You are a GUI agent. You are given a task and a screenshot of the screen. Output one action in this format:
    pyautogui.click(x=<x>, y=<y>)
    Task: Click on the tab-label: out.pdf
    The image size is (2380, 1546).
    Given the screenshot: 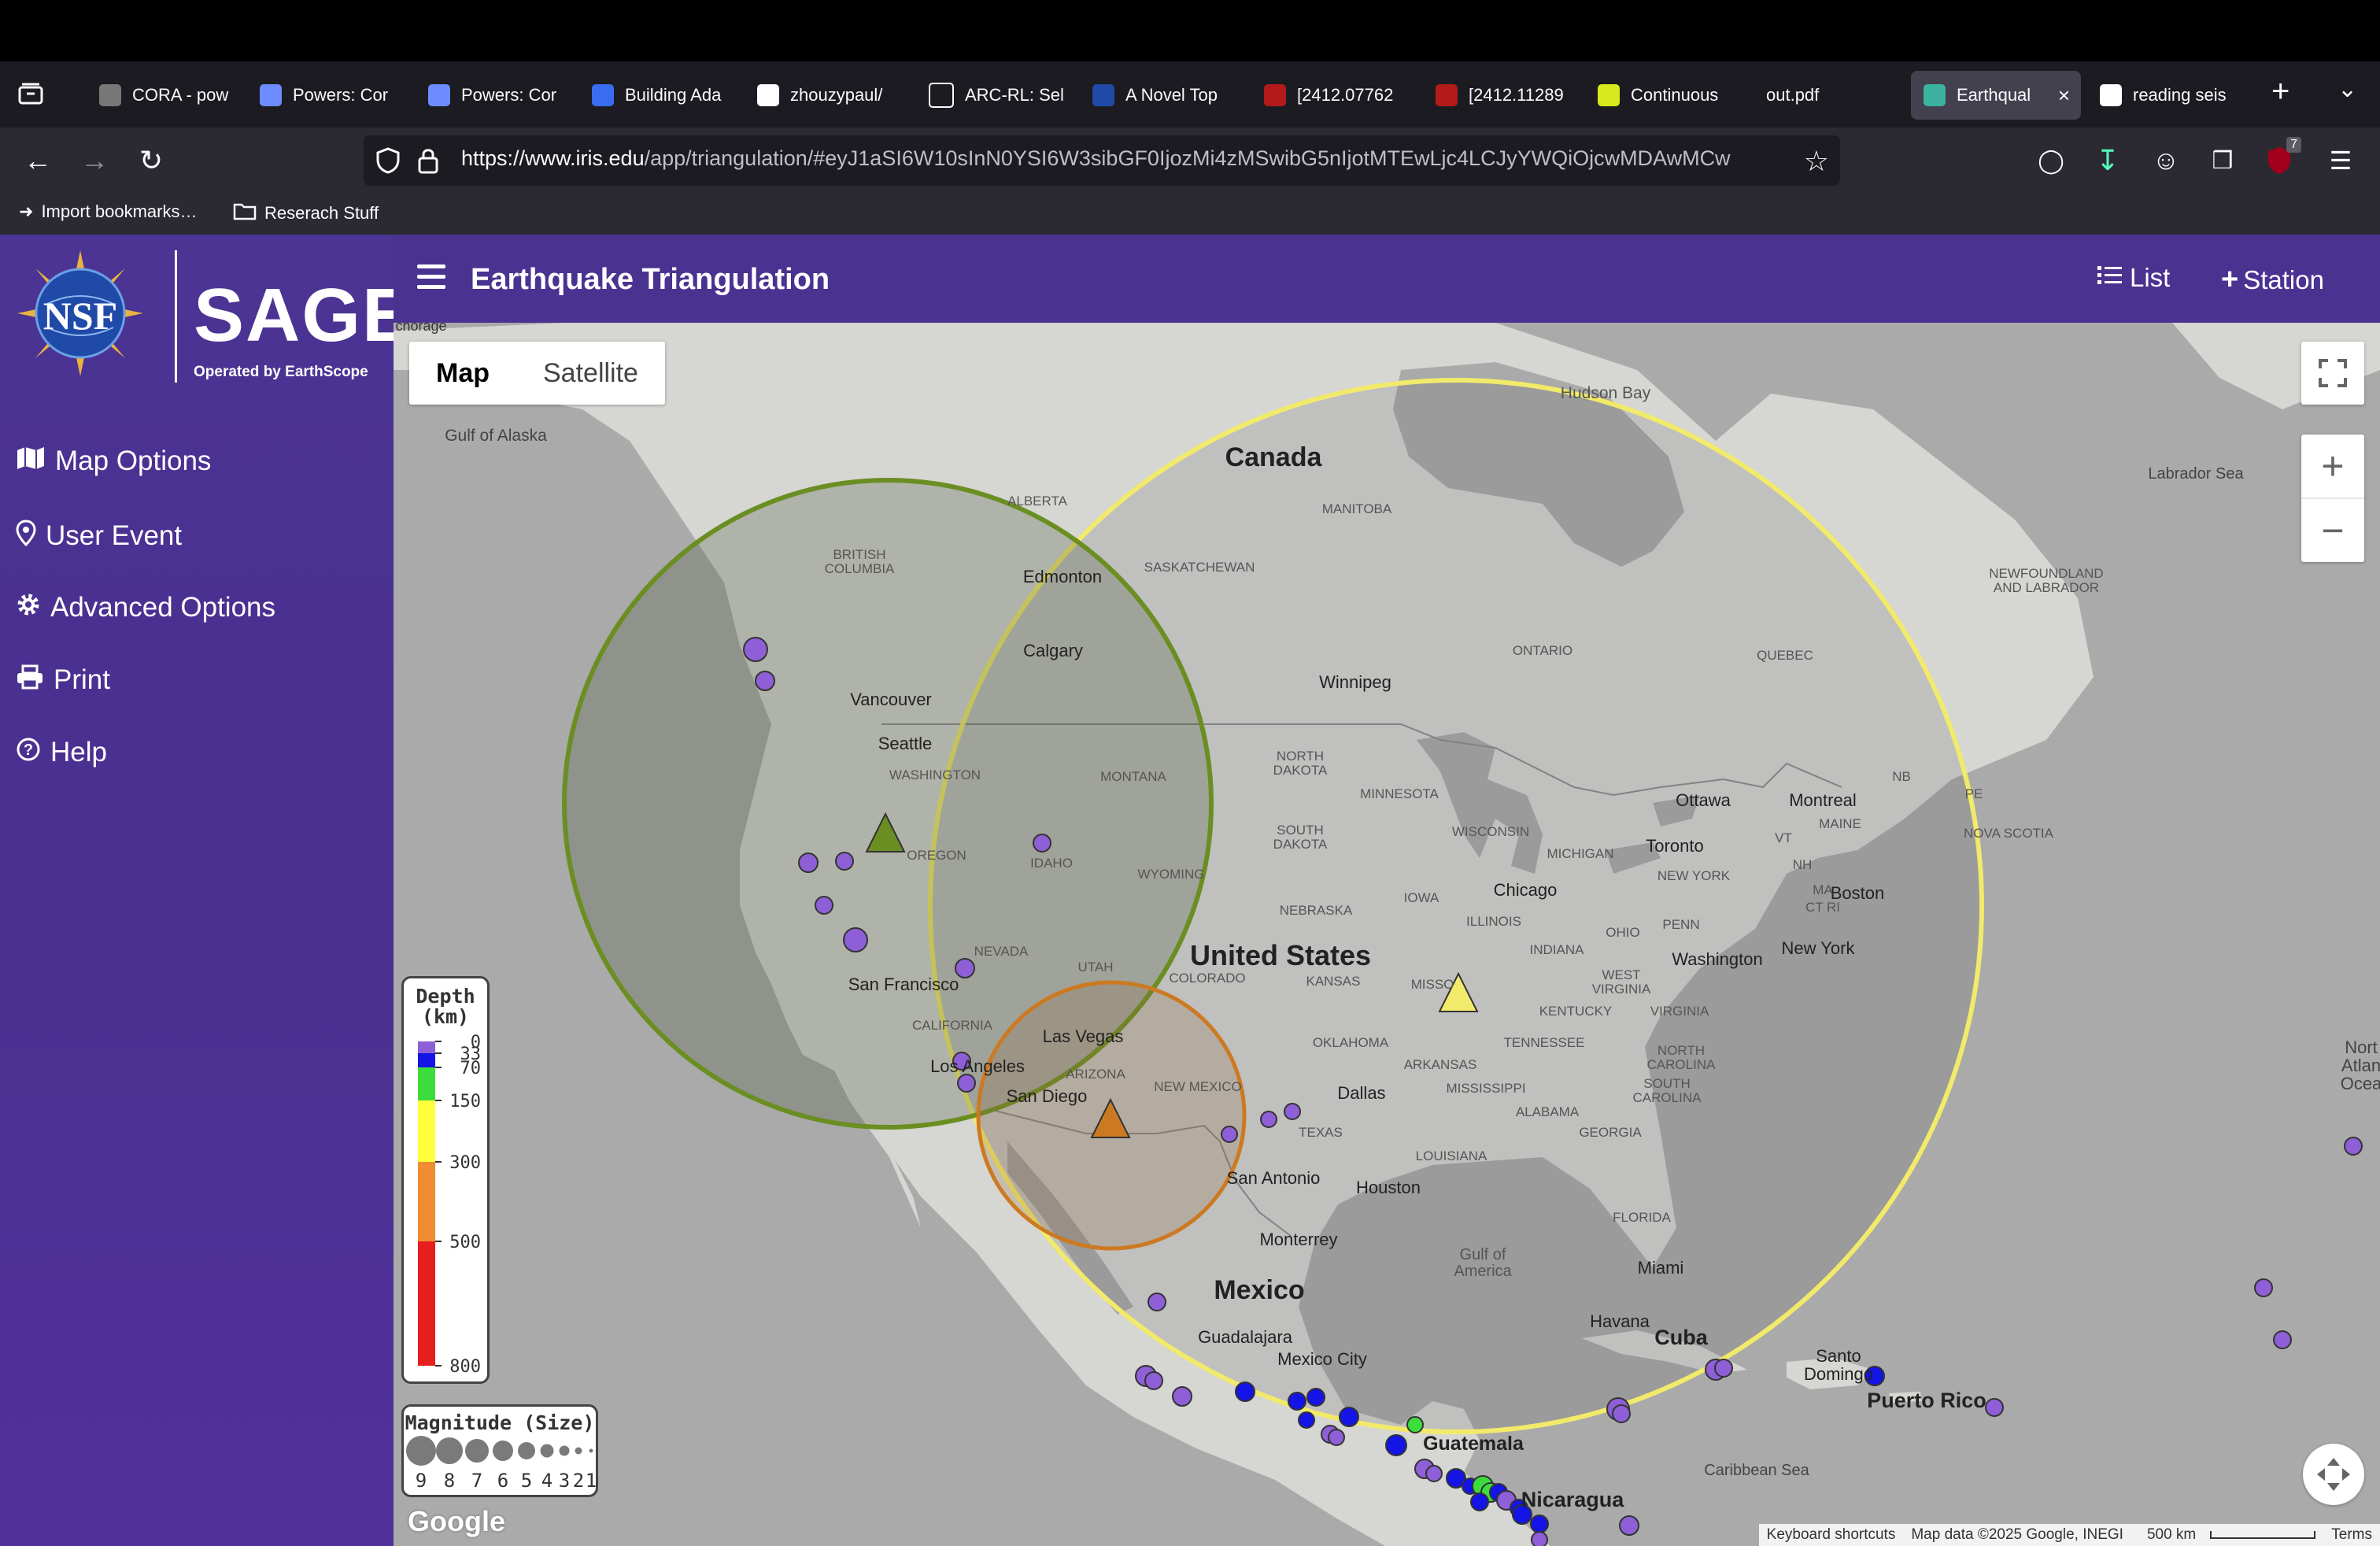 What is the action you would take?
    pyautogui.click(x=1793, y=95)
    